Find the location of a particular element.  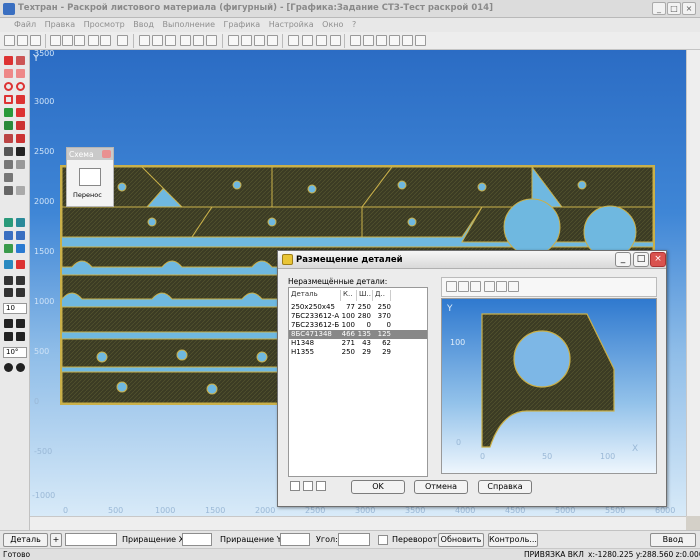

align-top-icon is located at coordinates (8, 292).